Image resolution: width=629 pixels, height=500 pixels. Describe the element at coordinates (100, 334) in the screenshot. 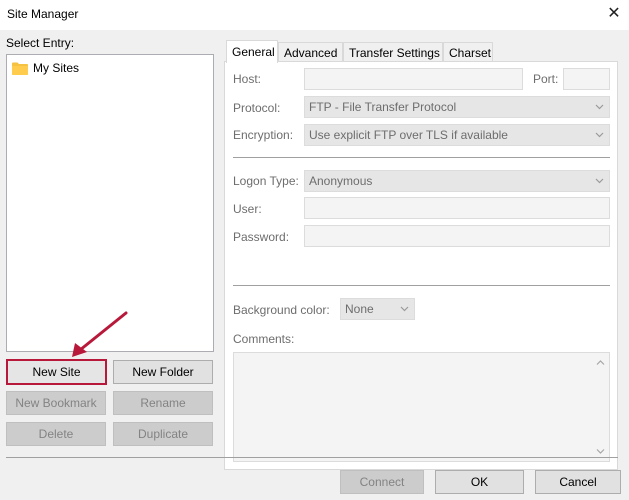

I see `annotation-arrow-icon` at that location.